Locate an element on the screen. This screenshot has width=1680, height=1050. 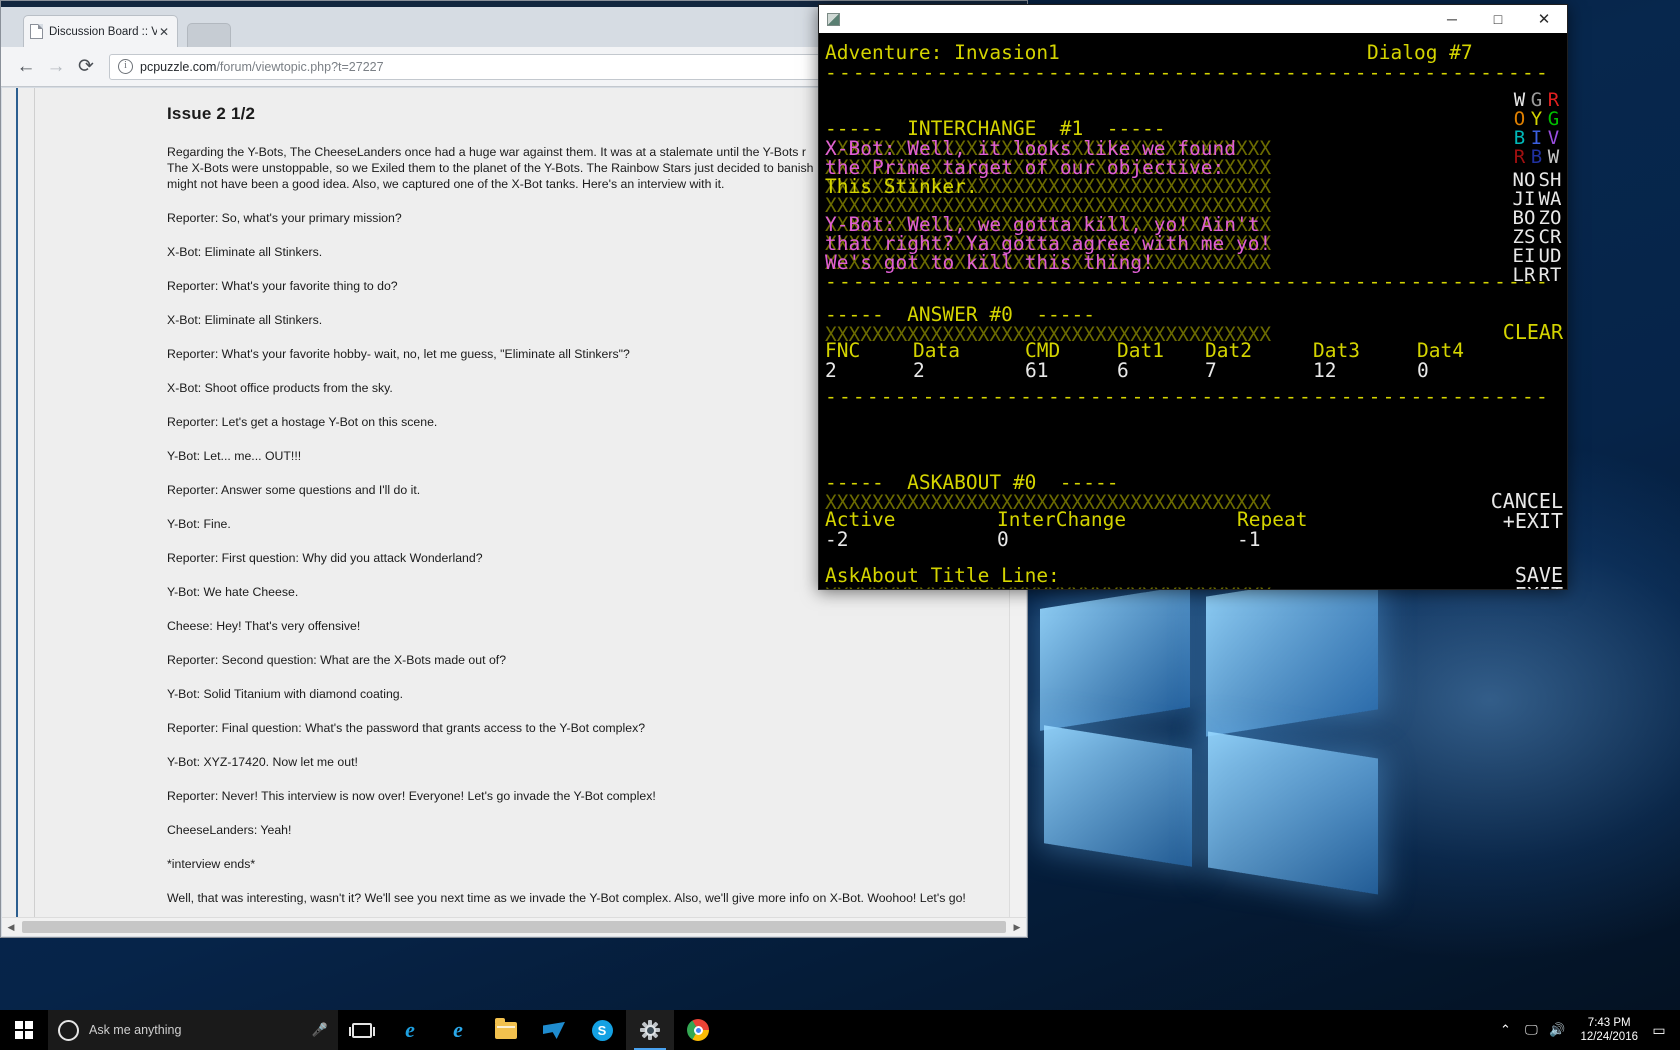
network-icon: 🖵 is located at coordinates (1531, 1030).